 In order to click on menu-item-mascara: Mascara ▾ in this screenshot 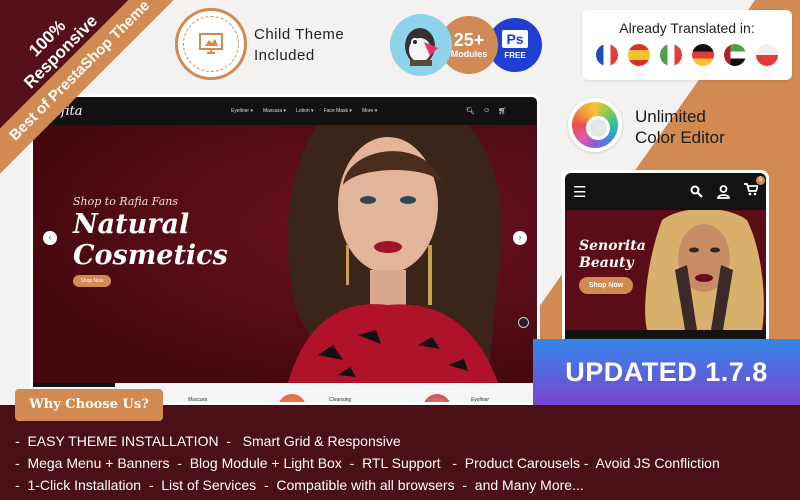, I will do `click(274, 111)`.